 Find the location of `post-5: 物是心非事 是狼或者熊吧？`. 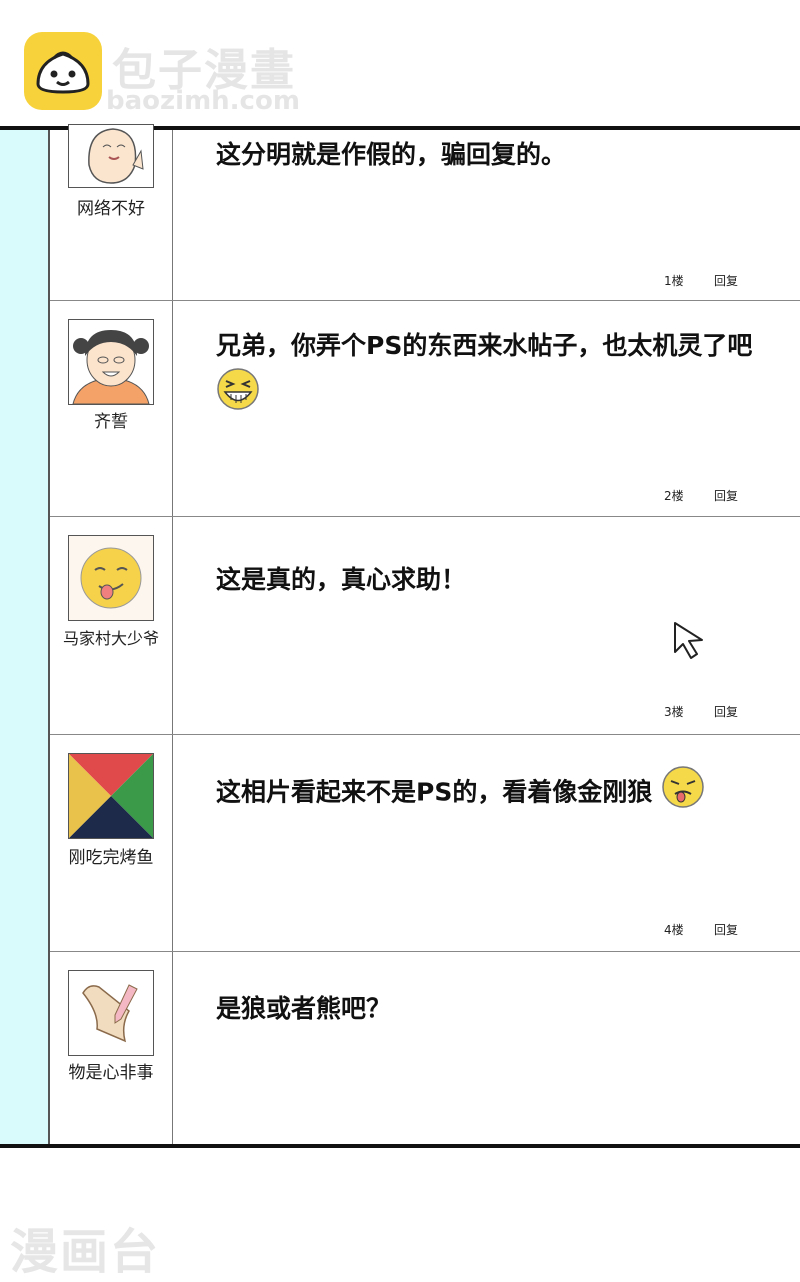

post-5: 物是心非事 是狼或者熊吧？ is located at coordinates (425, 1048).